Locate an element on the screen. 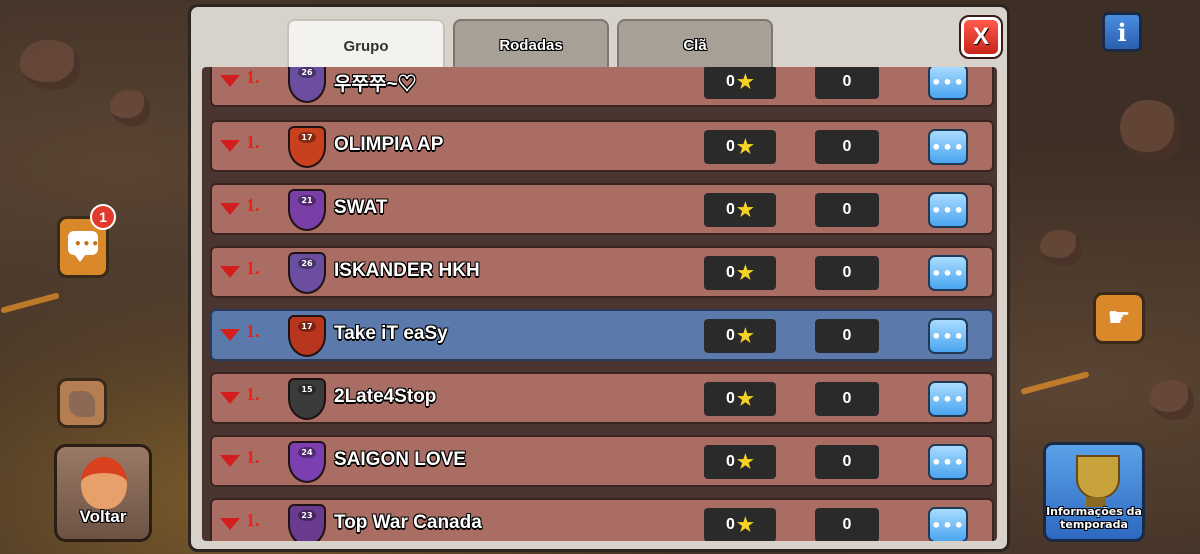  season-info-label: Informações da temporada is located at coordinates (1094, 518).